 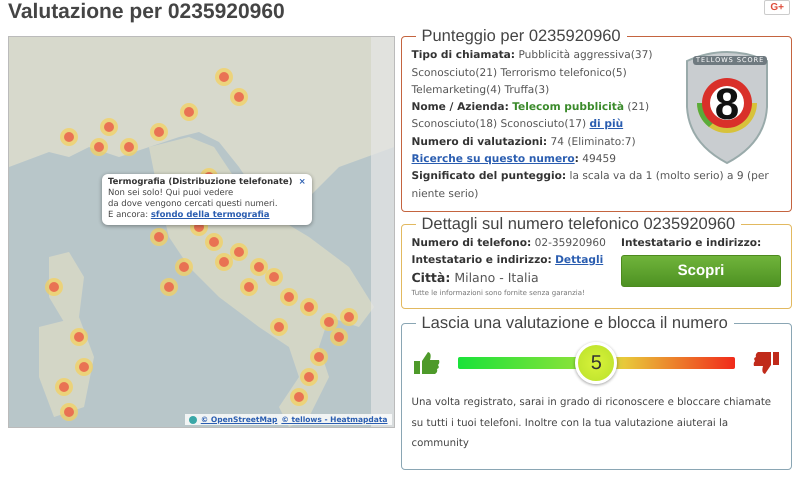 What do you see at coordinates (508, 260) in the screenshot?
I see `detail-row-text: Intestatario e indirizzo: Dettagli` at bounding box center [508, 260].